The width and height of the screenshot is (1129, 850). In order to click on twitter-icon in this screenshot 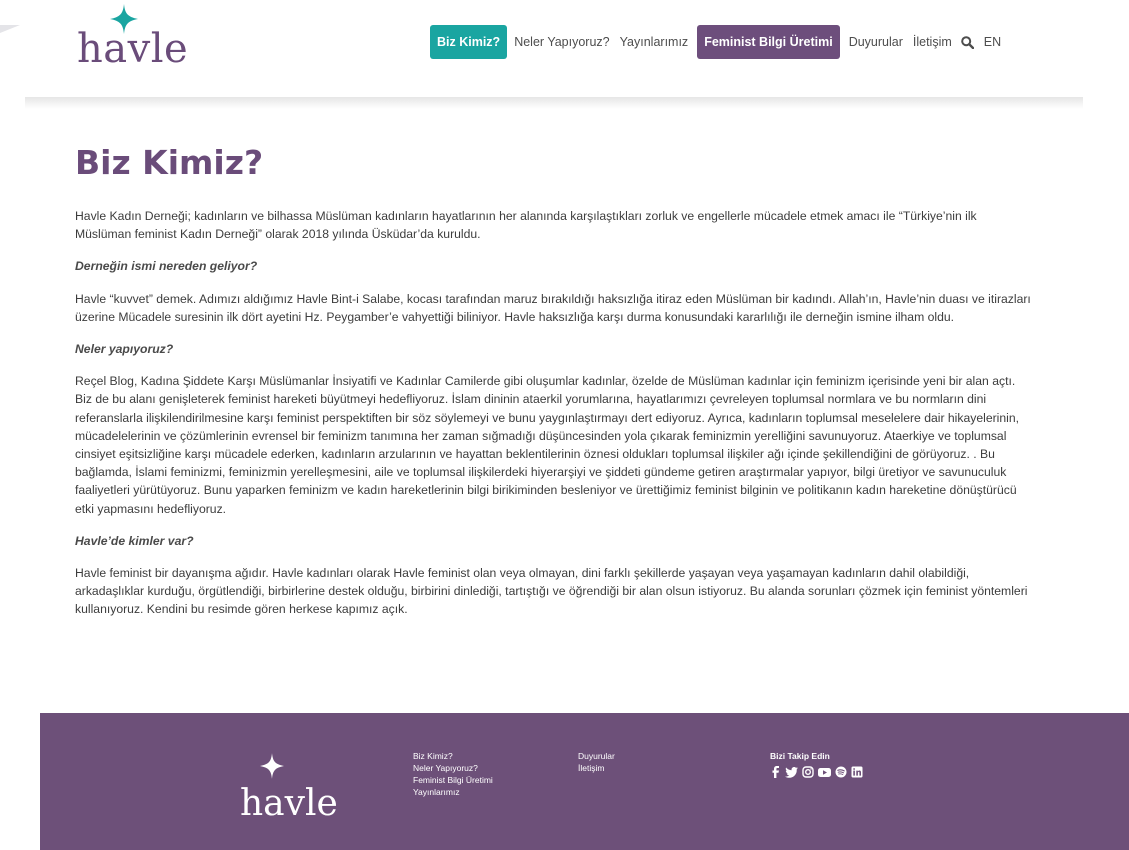, I will do `click(791, 772)`.